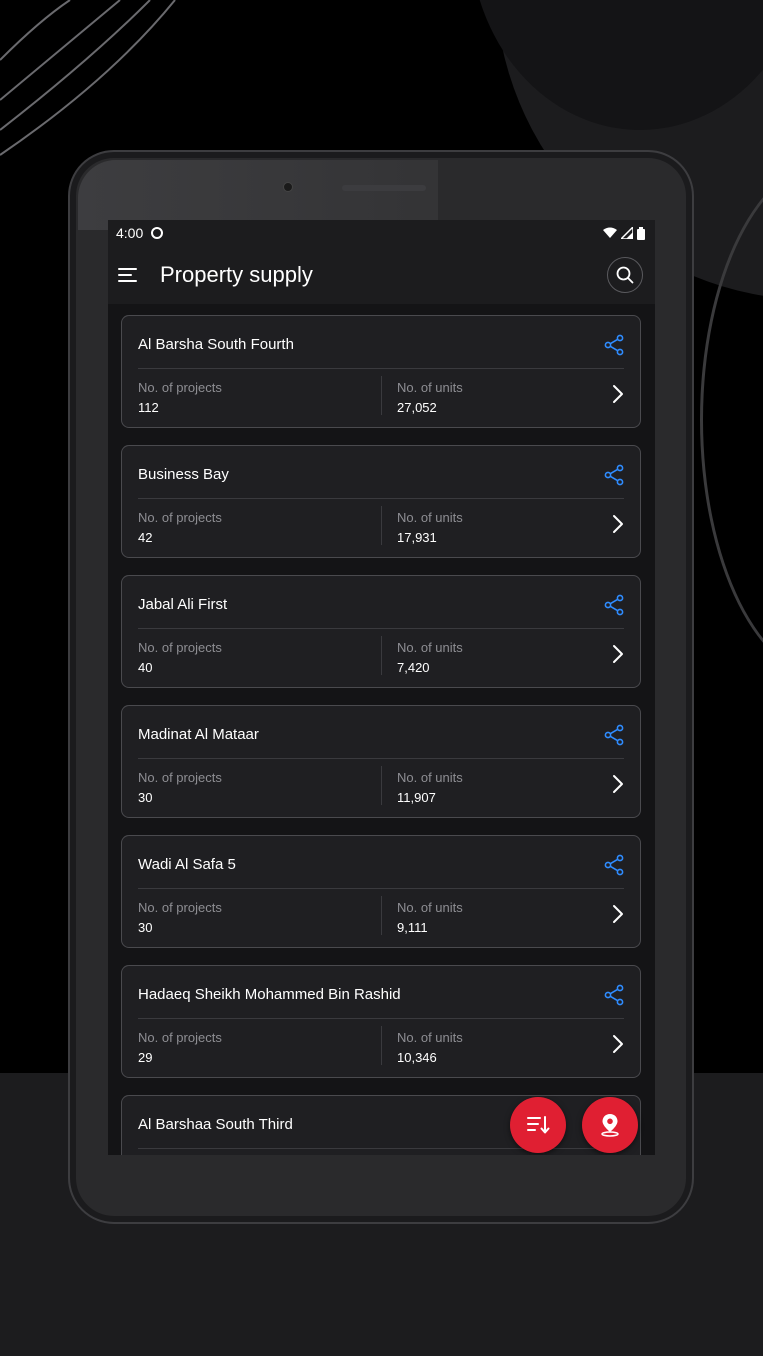 This screenshot has height=1356, width=763. Describe the element at coordinates (381, 275) in the screenshot. I see `app-bar: Property supply` at that location.